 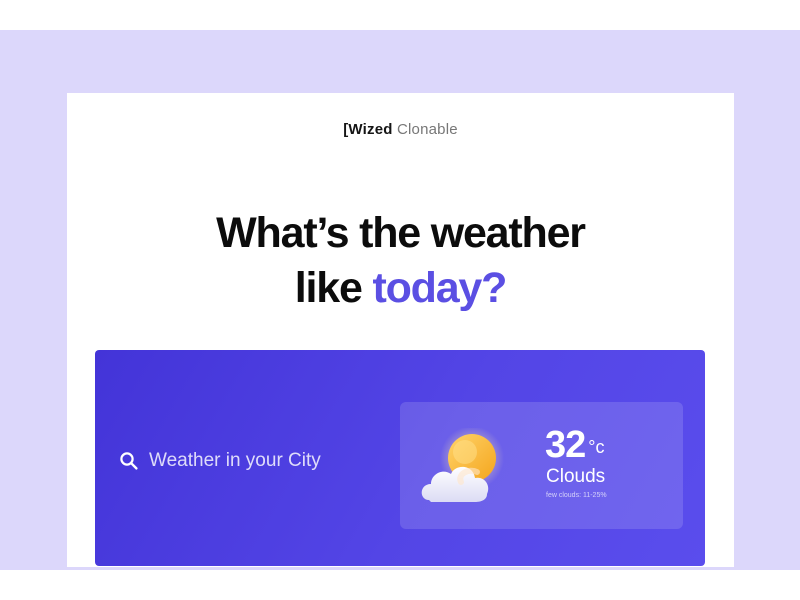 What do you see at coordinates (129, 461) in the screenshot?
I see `search-icon` at bounding box center [129, 461].